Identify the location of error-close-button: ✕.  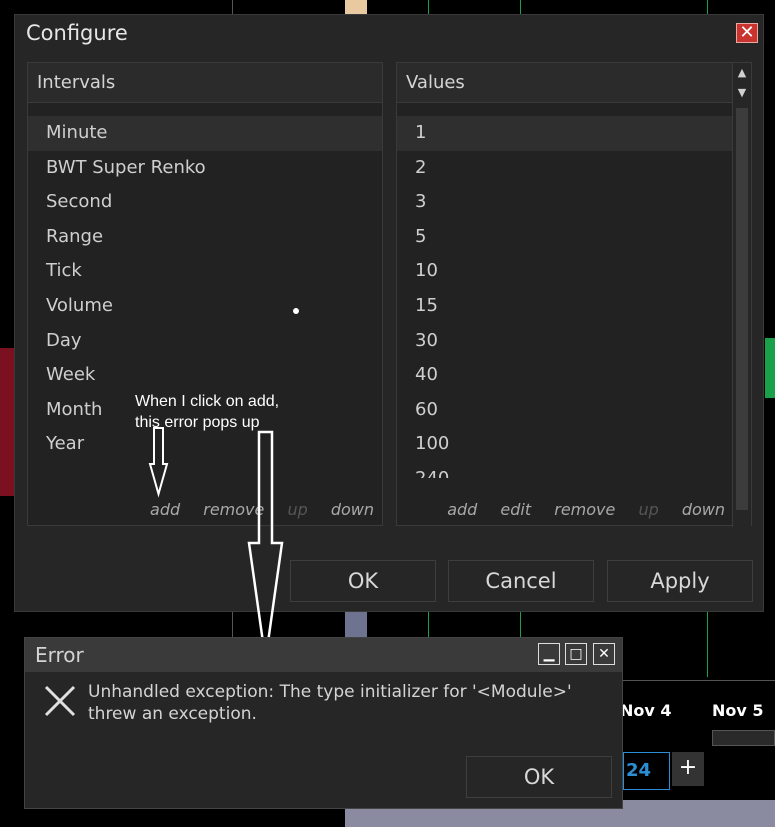
(604, 654).